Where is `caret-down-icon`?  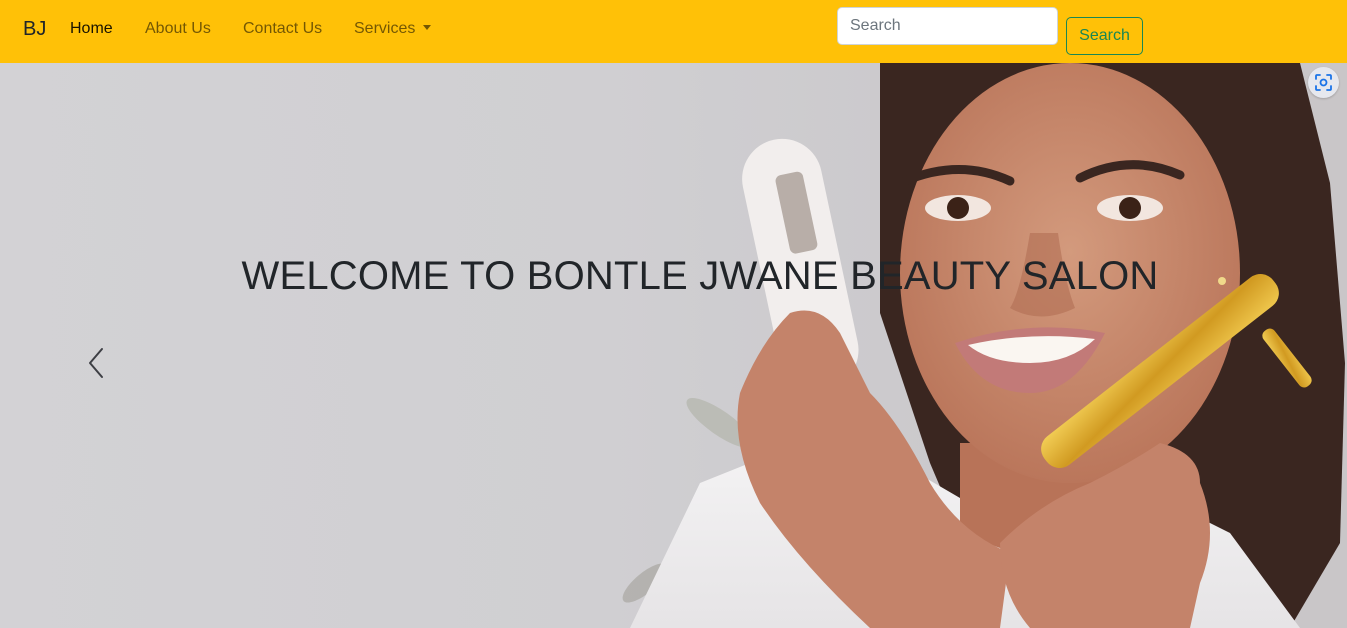 caret-down-icon is located at coordinates (427, 27).